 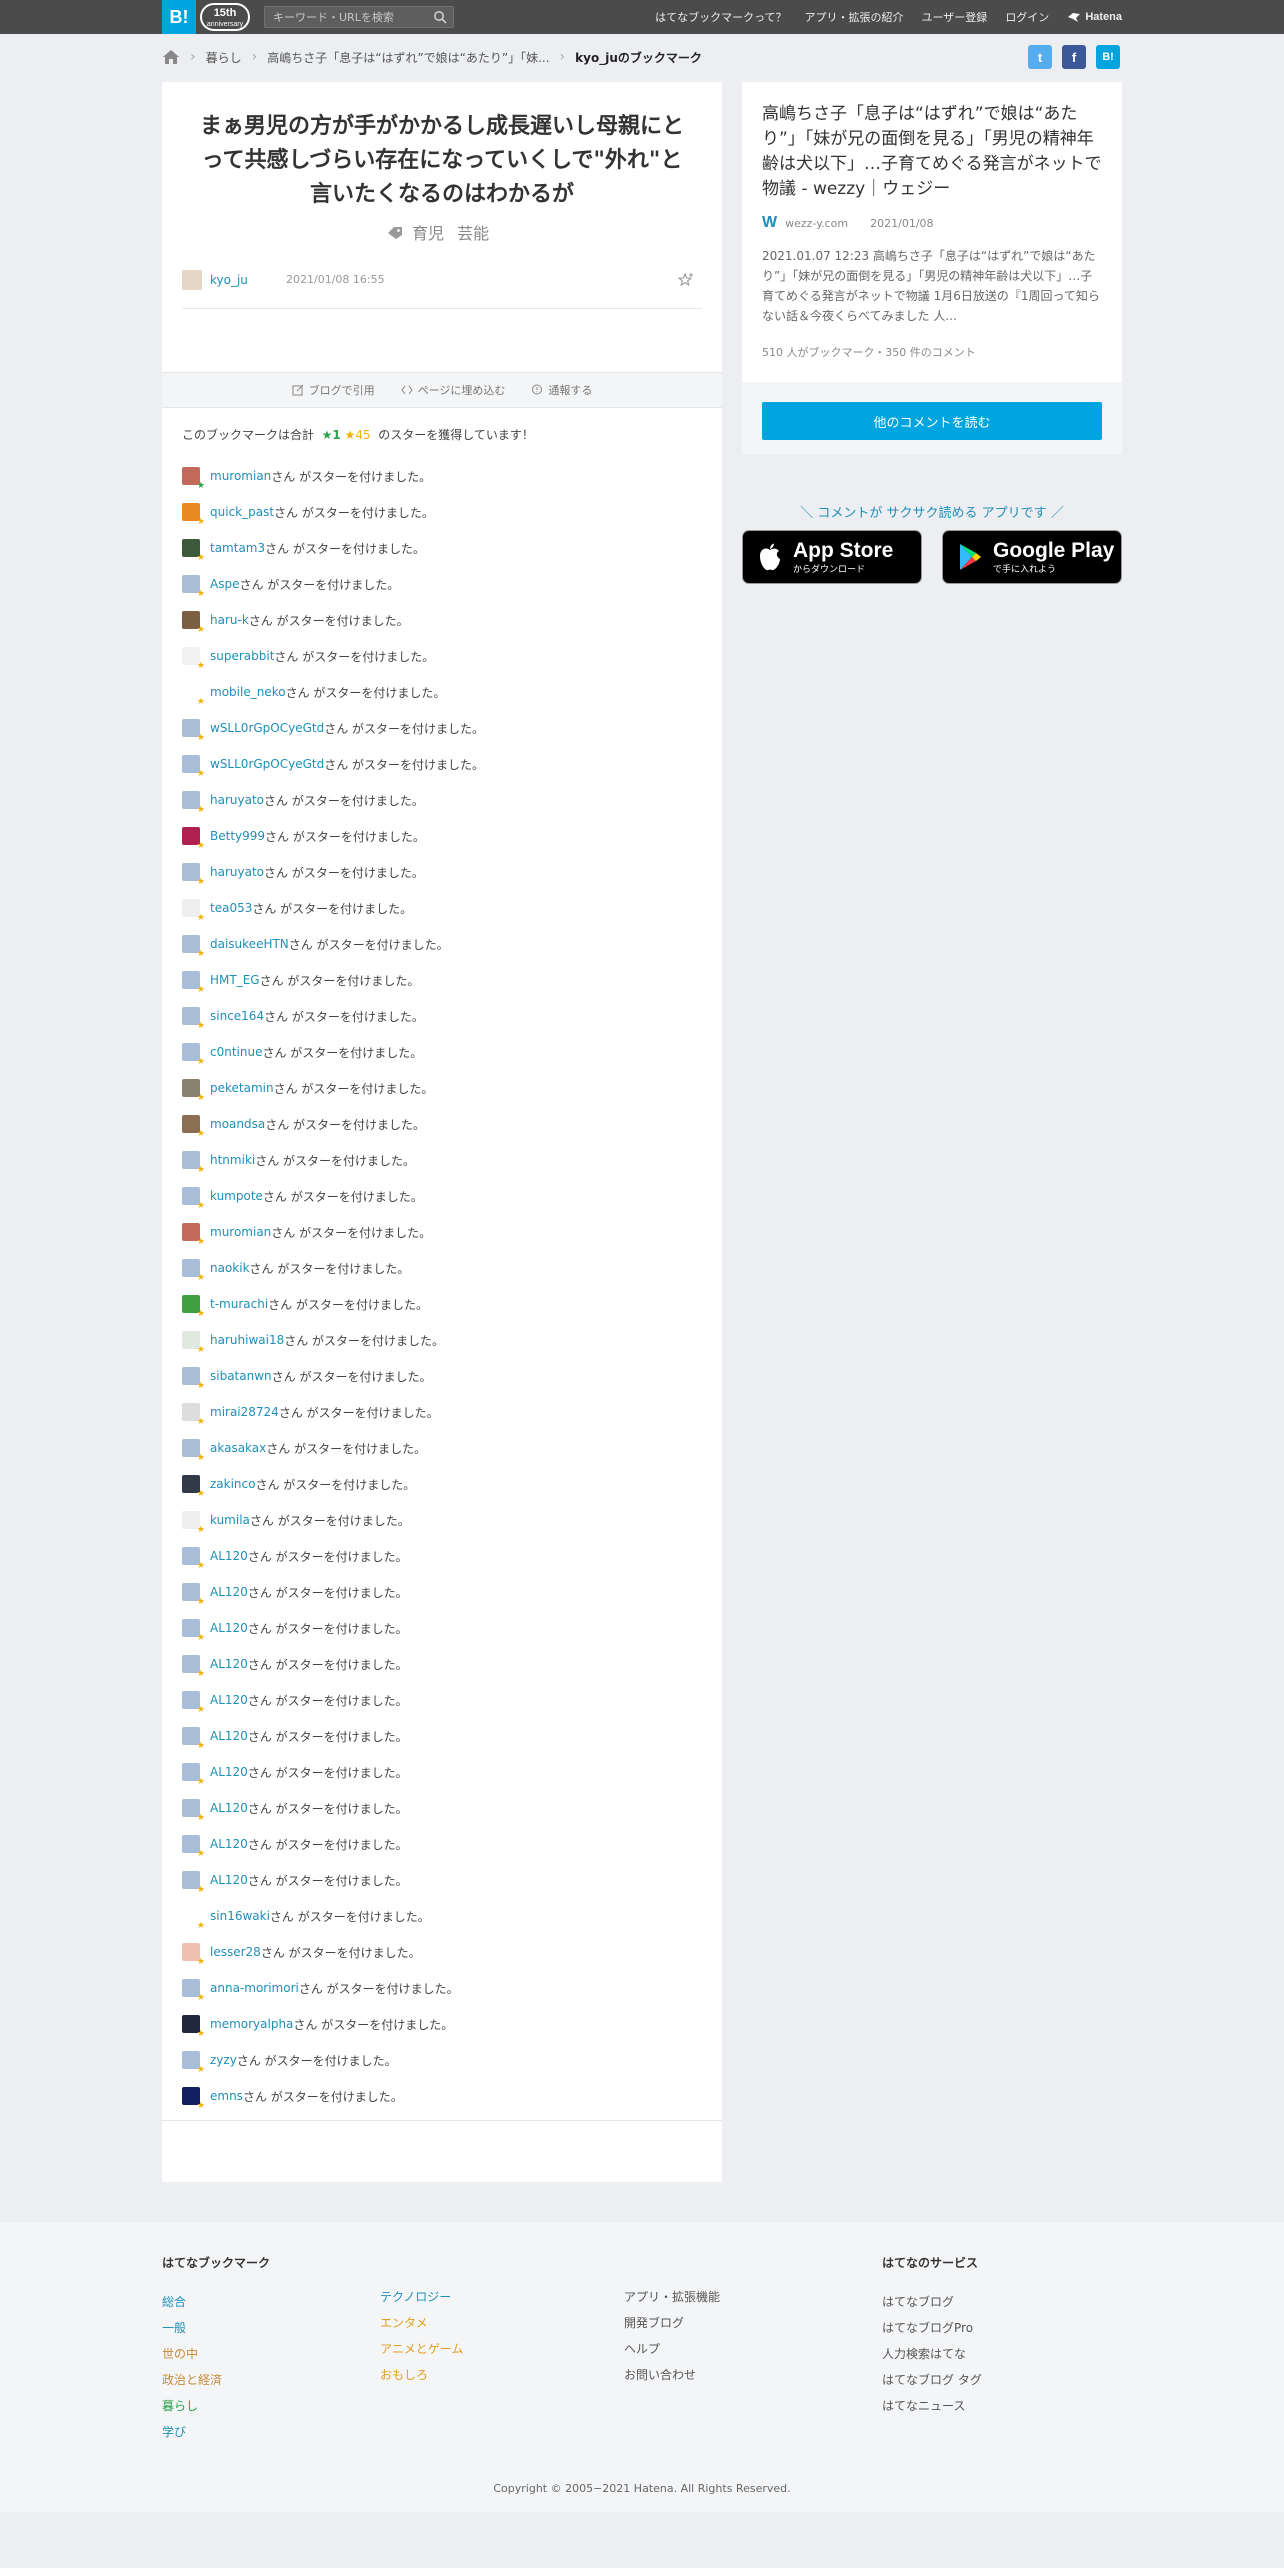 What do you see at coordinates (230, 1268) in the screenshot?
I see `star-user-link: naokik` at bounding box center [230, 1268].